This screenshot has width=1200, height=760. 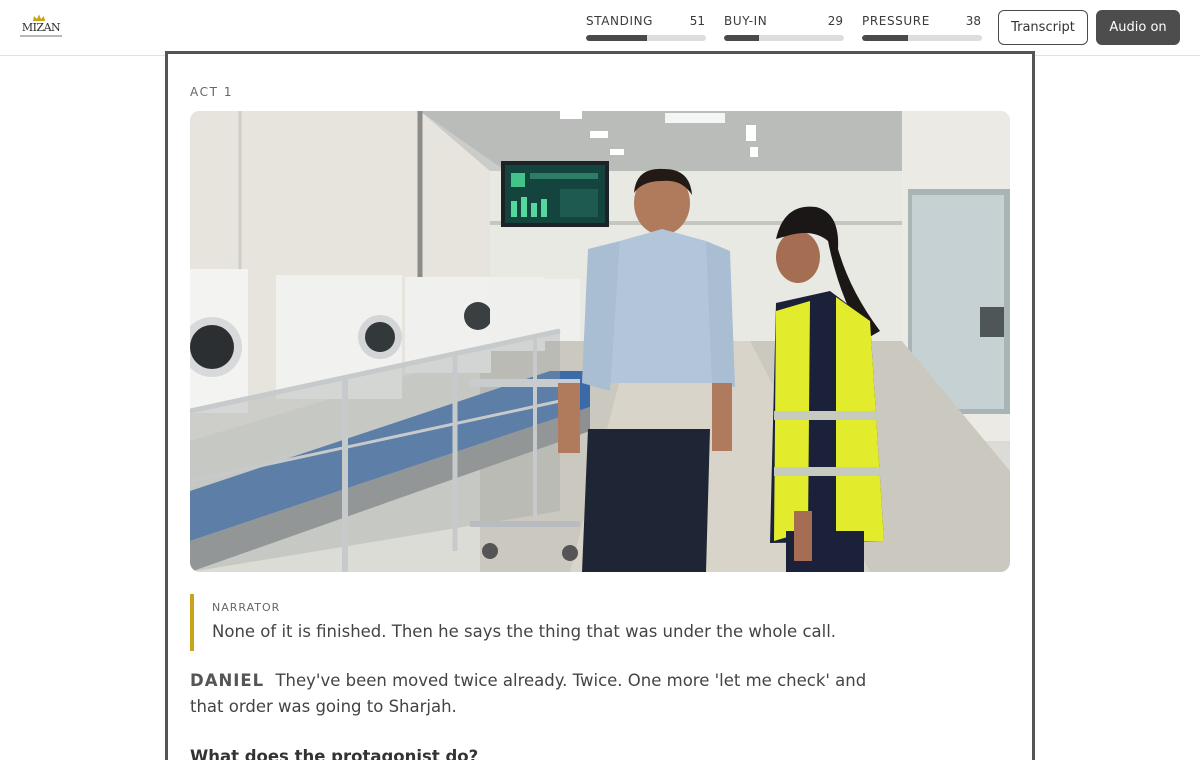 What do you see at coordinates (784, 28) in the screenshot?
I see `meter-buy-in: BUY-IN 29` at bounding box center [784, 28].